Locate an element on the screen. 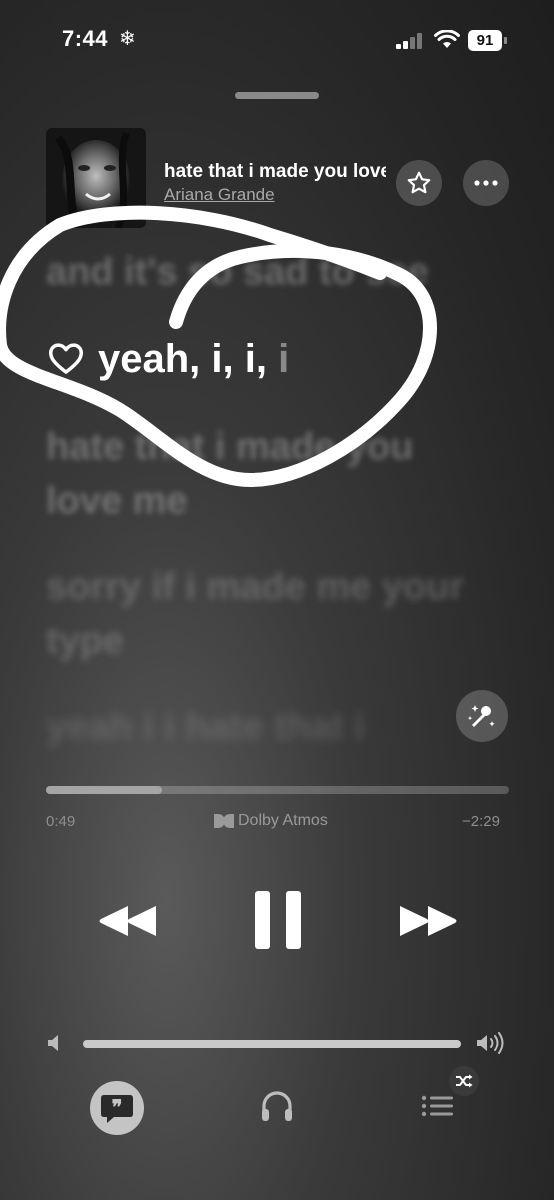 Image resolution: width=554 pixels, height=1200 pixels. snowflake-icon: ❄ is located at coordinates (127, 39).